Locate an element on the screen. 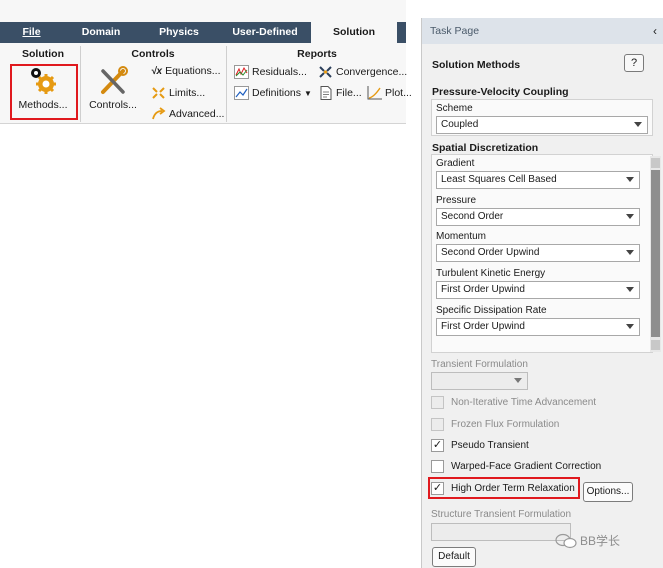 The width and height of the screenshot is (663, 568). non-iterative-checkbox-row: Non-Iterative Time Advancement is located at coordinates (513, 402).